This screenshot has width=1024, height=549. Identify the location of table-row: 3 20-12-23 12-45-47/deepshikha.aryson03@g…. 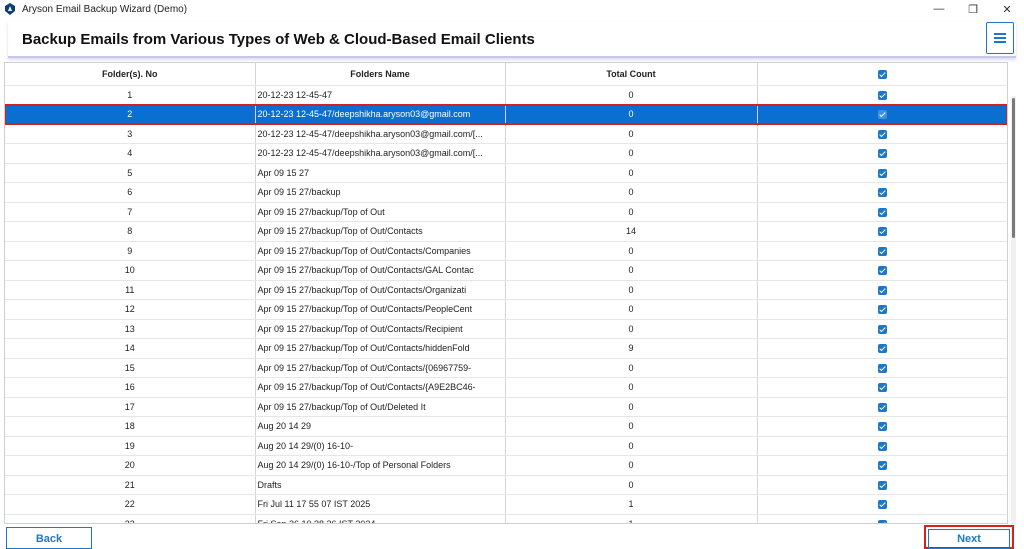
(506, 134).